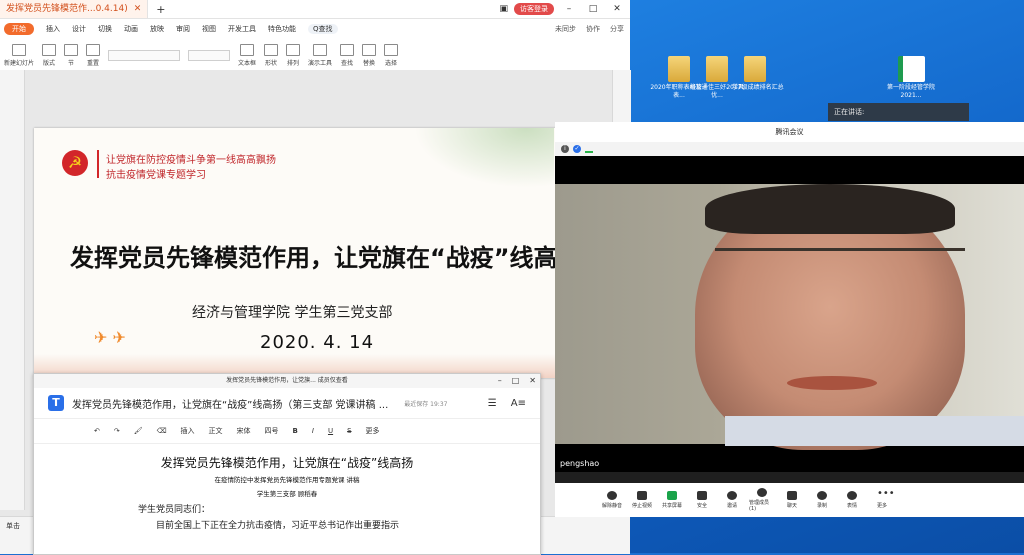 The image size is (1024, 555). I want to click on arrange-button: 排列, so click(293, 55).